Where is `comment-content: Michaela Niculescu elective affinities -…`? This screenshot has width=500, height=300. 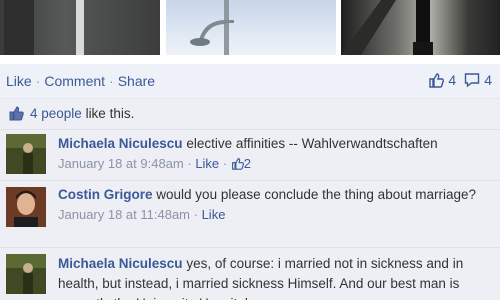
comment-content: Michaela Niculescu elective affinities -… is located at coordinates (276, 144).